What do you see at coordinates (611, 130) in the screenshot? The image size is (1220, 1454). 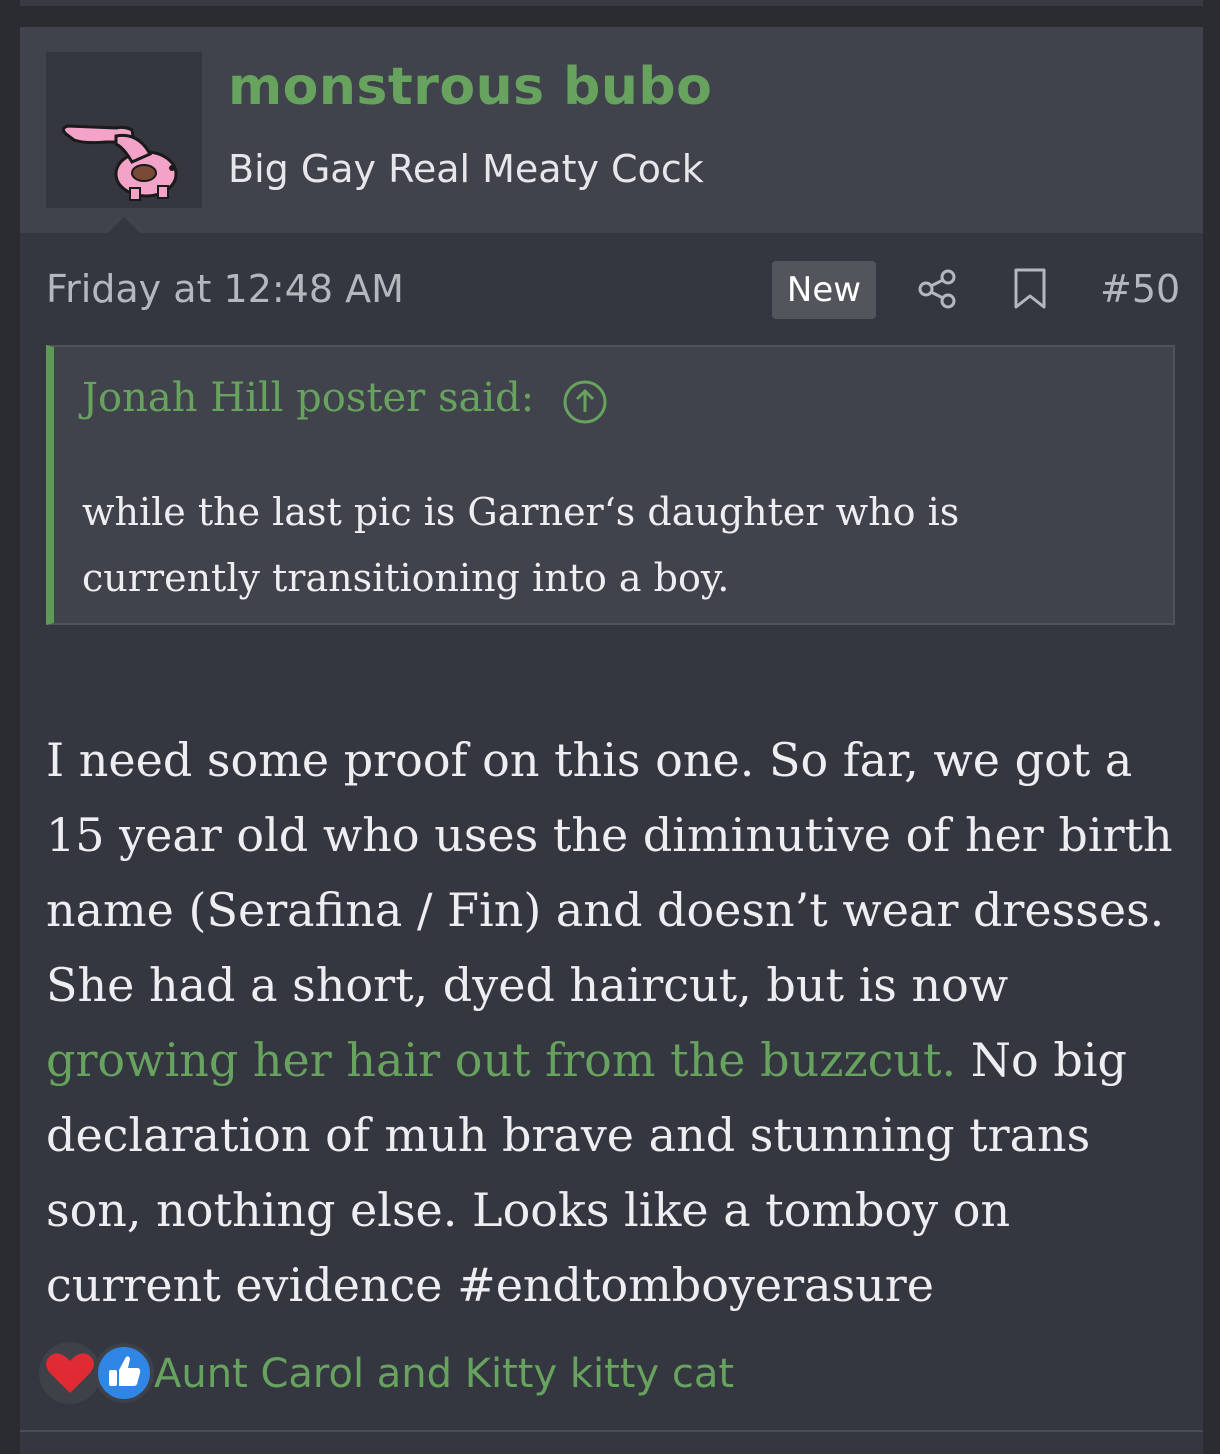 I see `post-user-block: monstrous bubo Big Gay Real Meaty Cock` at bounding box center [611, 130].